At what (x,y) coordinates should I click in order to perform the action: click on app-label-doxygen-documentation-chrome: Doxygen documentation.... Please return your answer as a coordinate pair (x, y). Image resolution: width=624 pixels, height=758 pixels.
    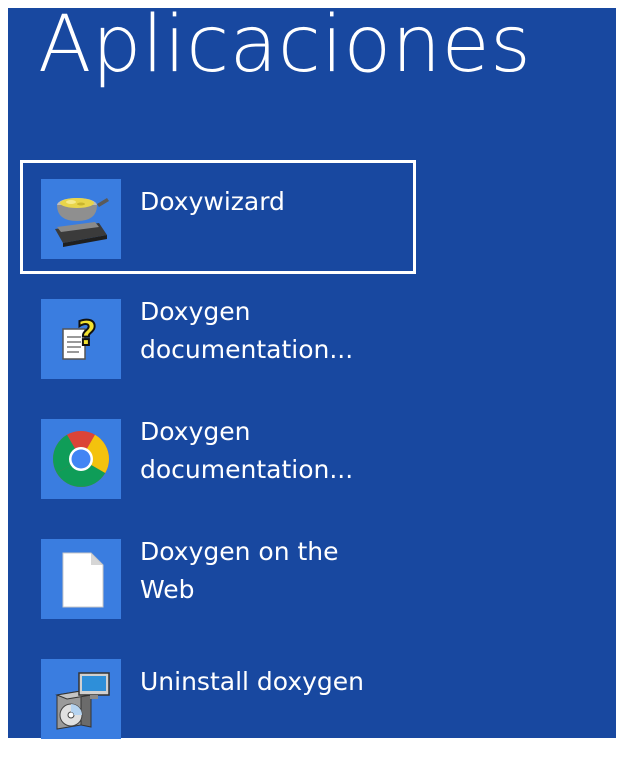
    Looking at the image, I should click on (247, 450).